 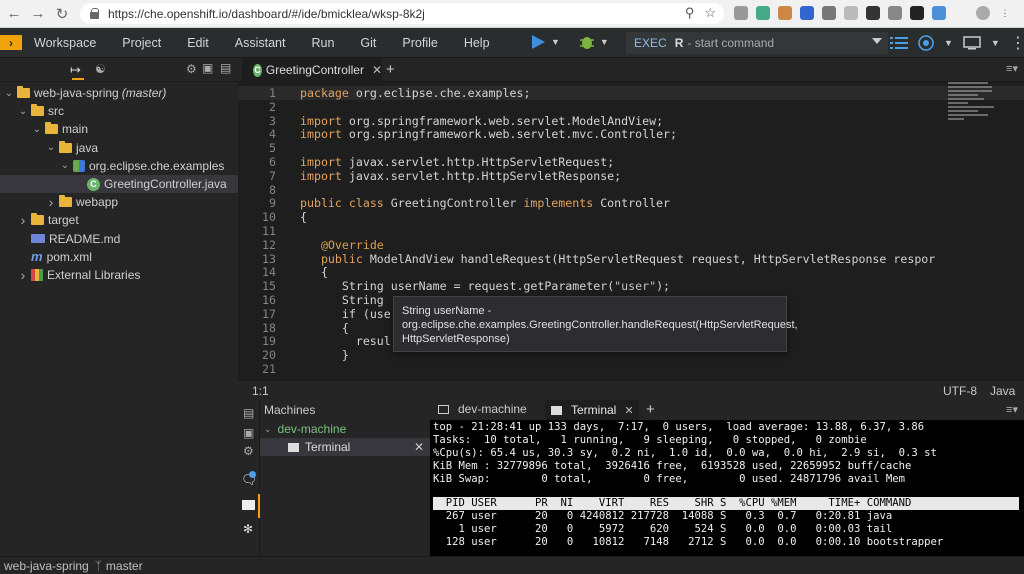 I want to click on tab-terminal-label: Terminal, so click(x=594, y=410).